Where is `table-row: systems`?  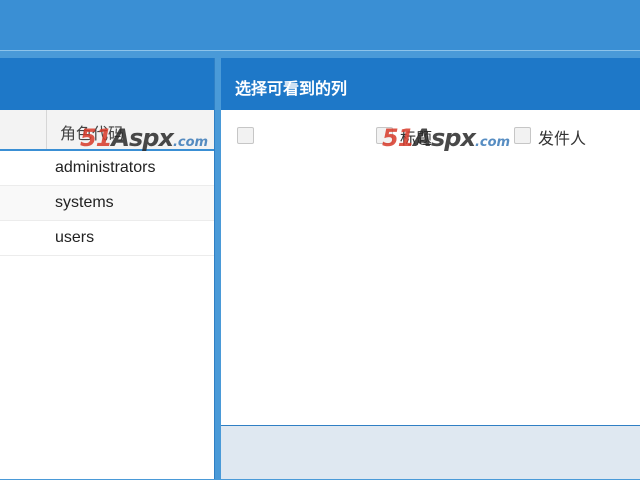 table-row: systems is located at coordinates (107, 203).